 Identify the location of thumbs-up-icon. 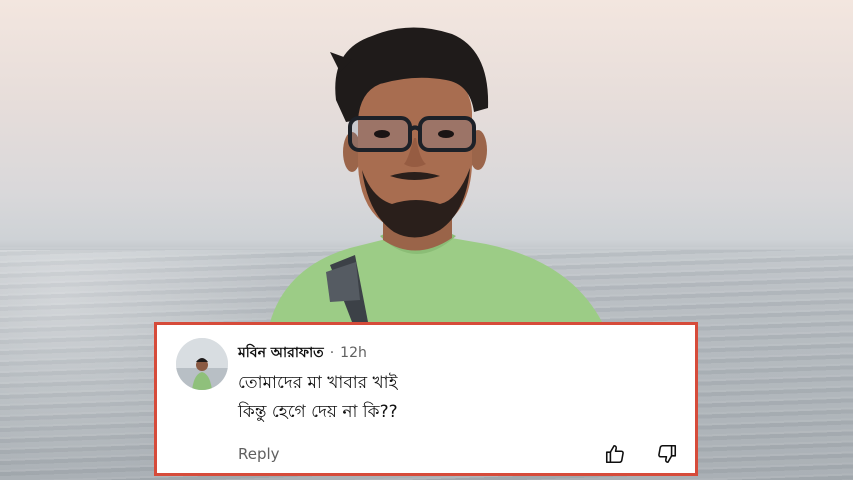
(614, 454).